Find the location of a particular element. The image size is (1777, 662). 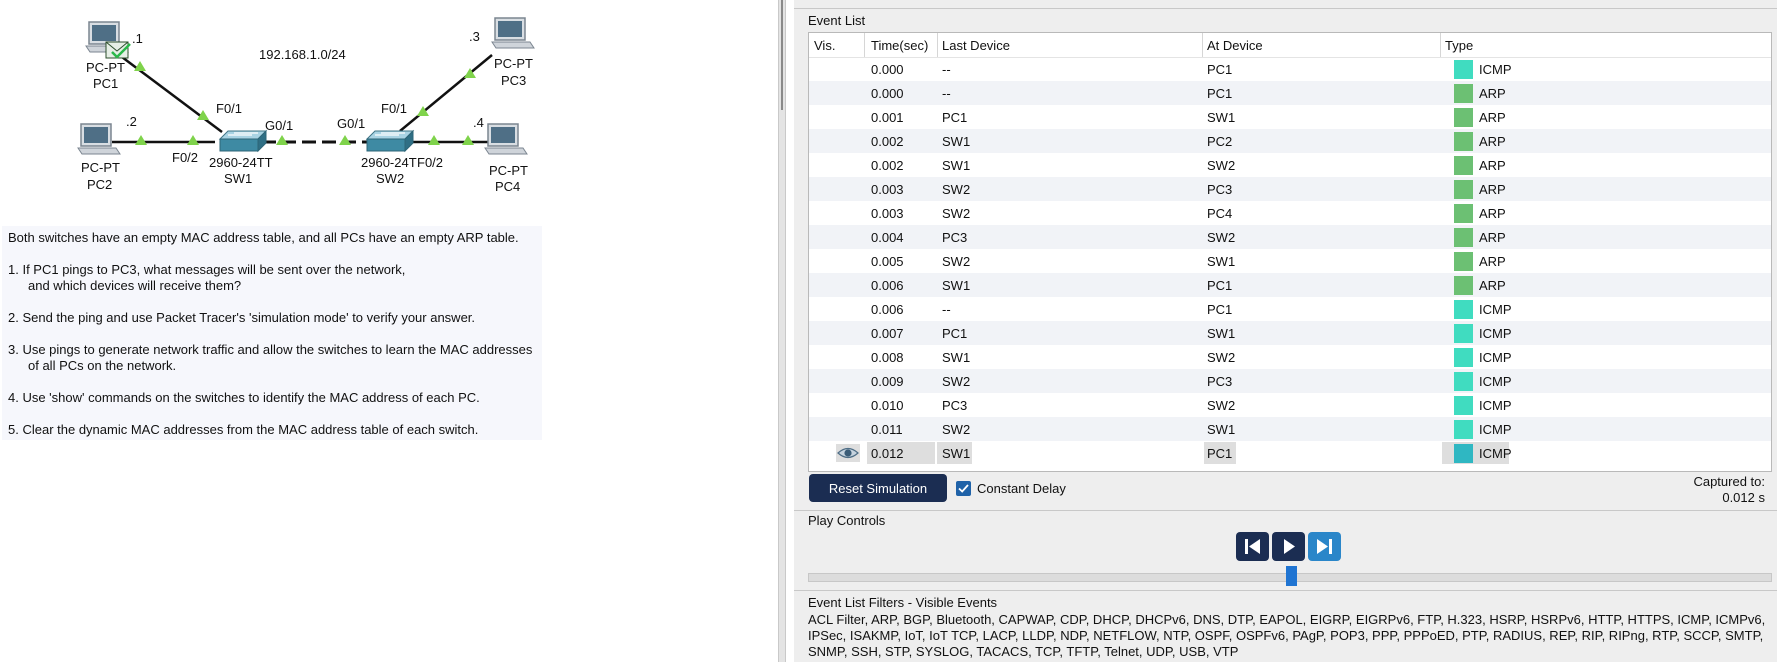

event-row: 0.012 SW1 PC1 ICMP is located at coordinates (1290, 453).